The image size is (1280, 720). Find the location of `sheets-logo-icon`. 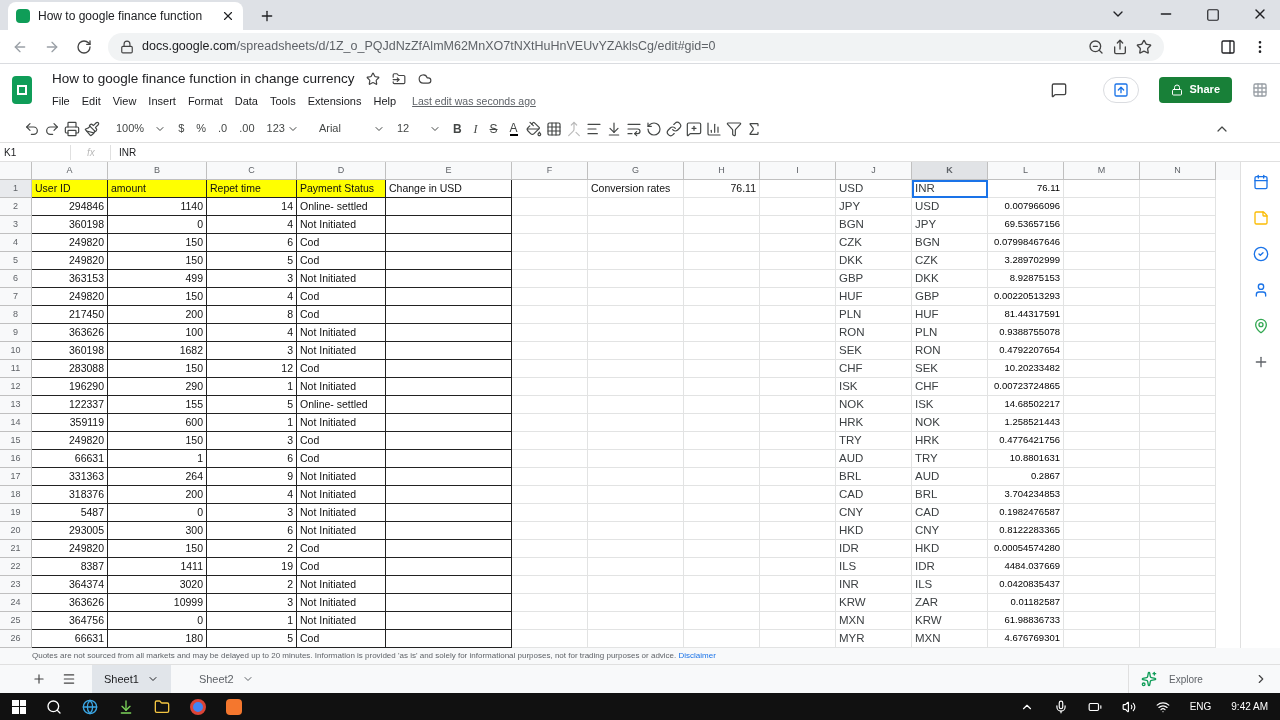

sheets-logo-icon is located at coordinates (22, 89).